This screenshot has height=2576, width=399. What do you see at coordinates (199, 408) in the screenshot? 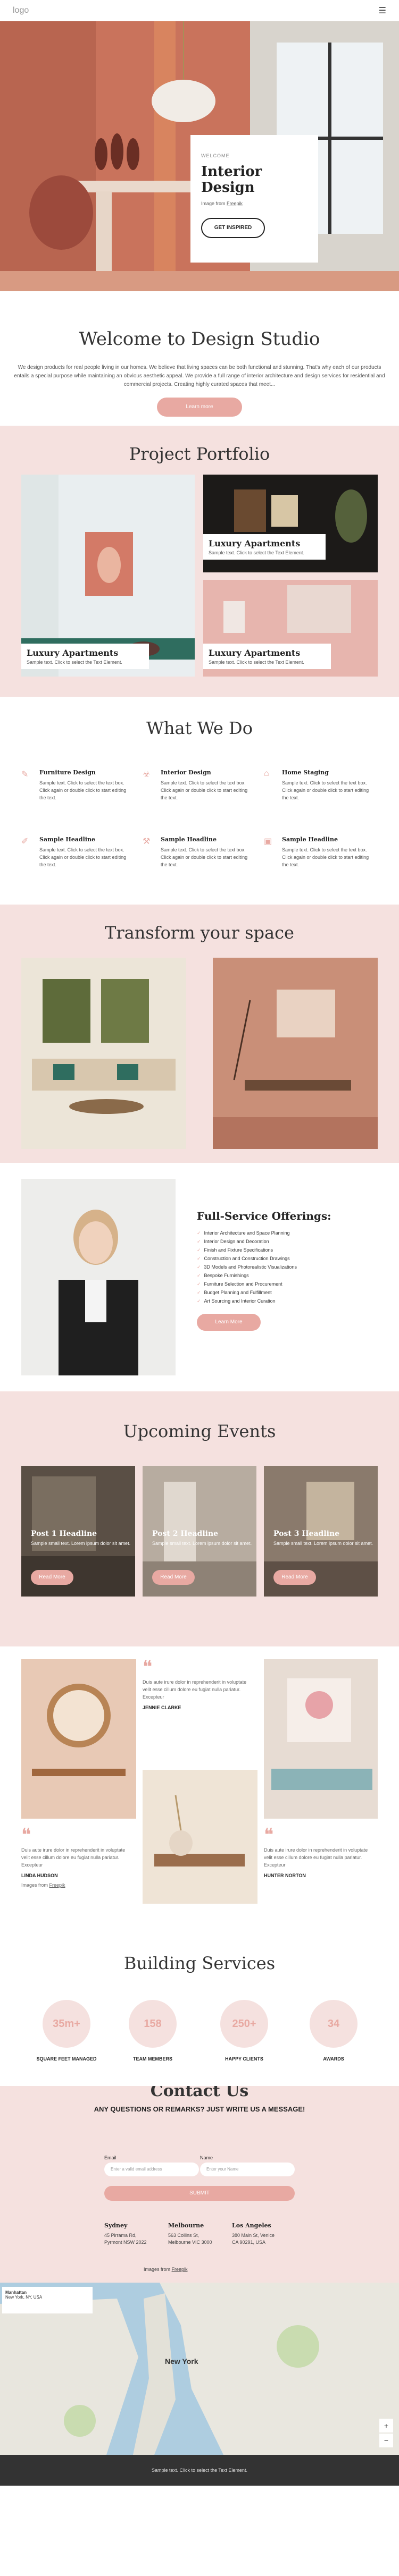
I see `learn-more-button: Learn more` at bounding box center [199, 408].